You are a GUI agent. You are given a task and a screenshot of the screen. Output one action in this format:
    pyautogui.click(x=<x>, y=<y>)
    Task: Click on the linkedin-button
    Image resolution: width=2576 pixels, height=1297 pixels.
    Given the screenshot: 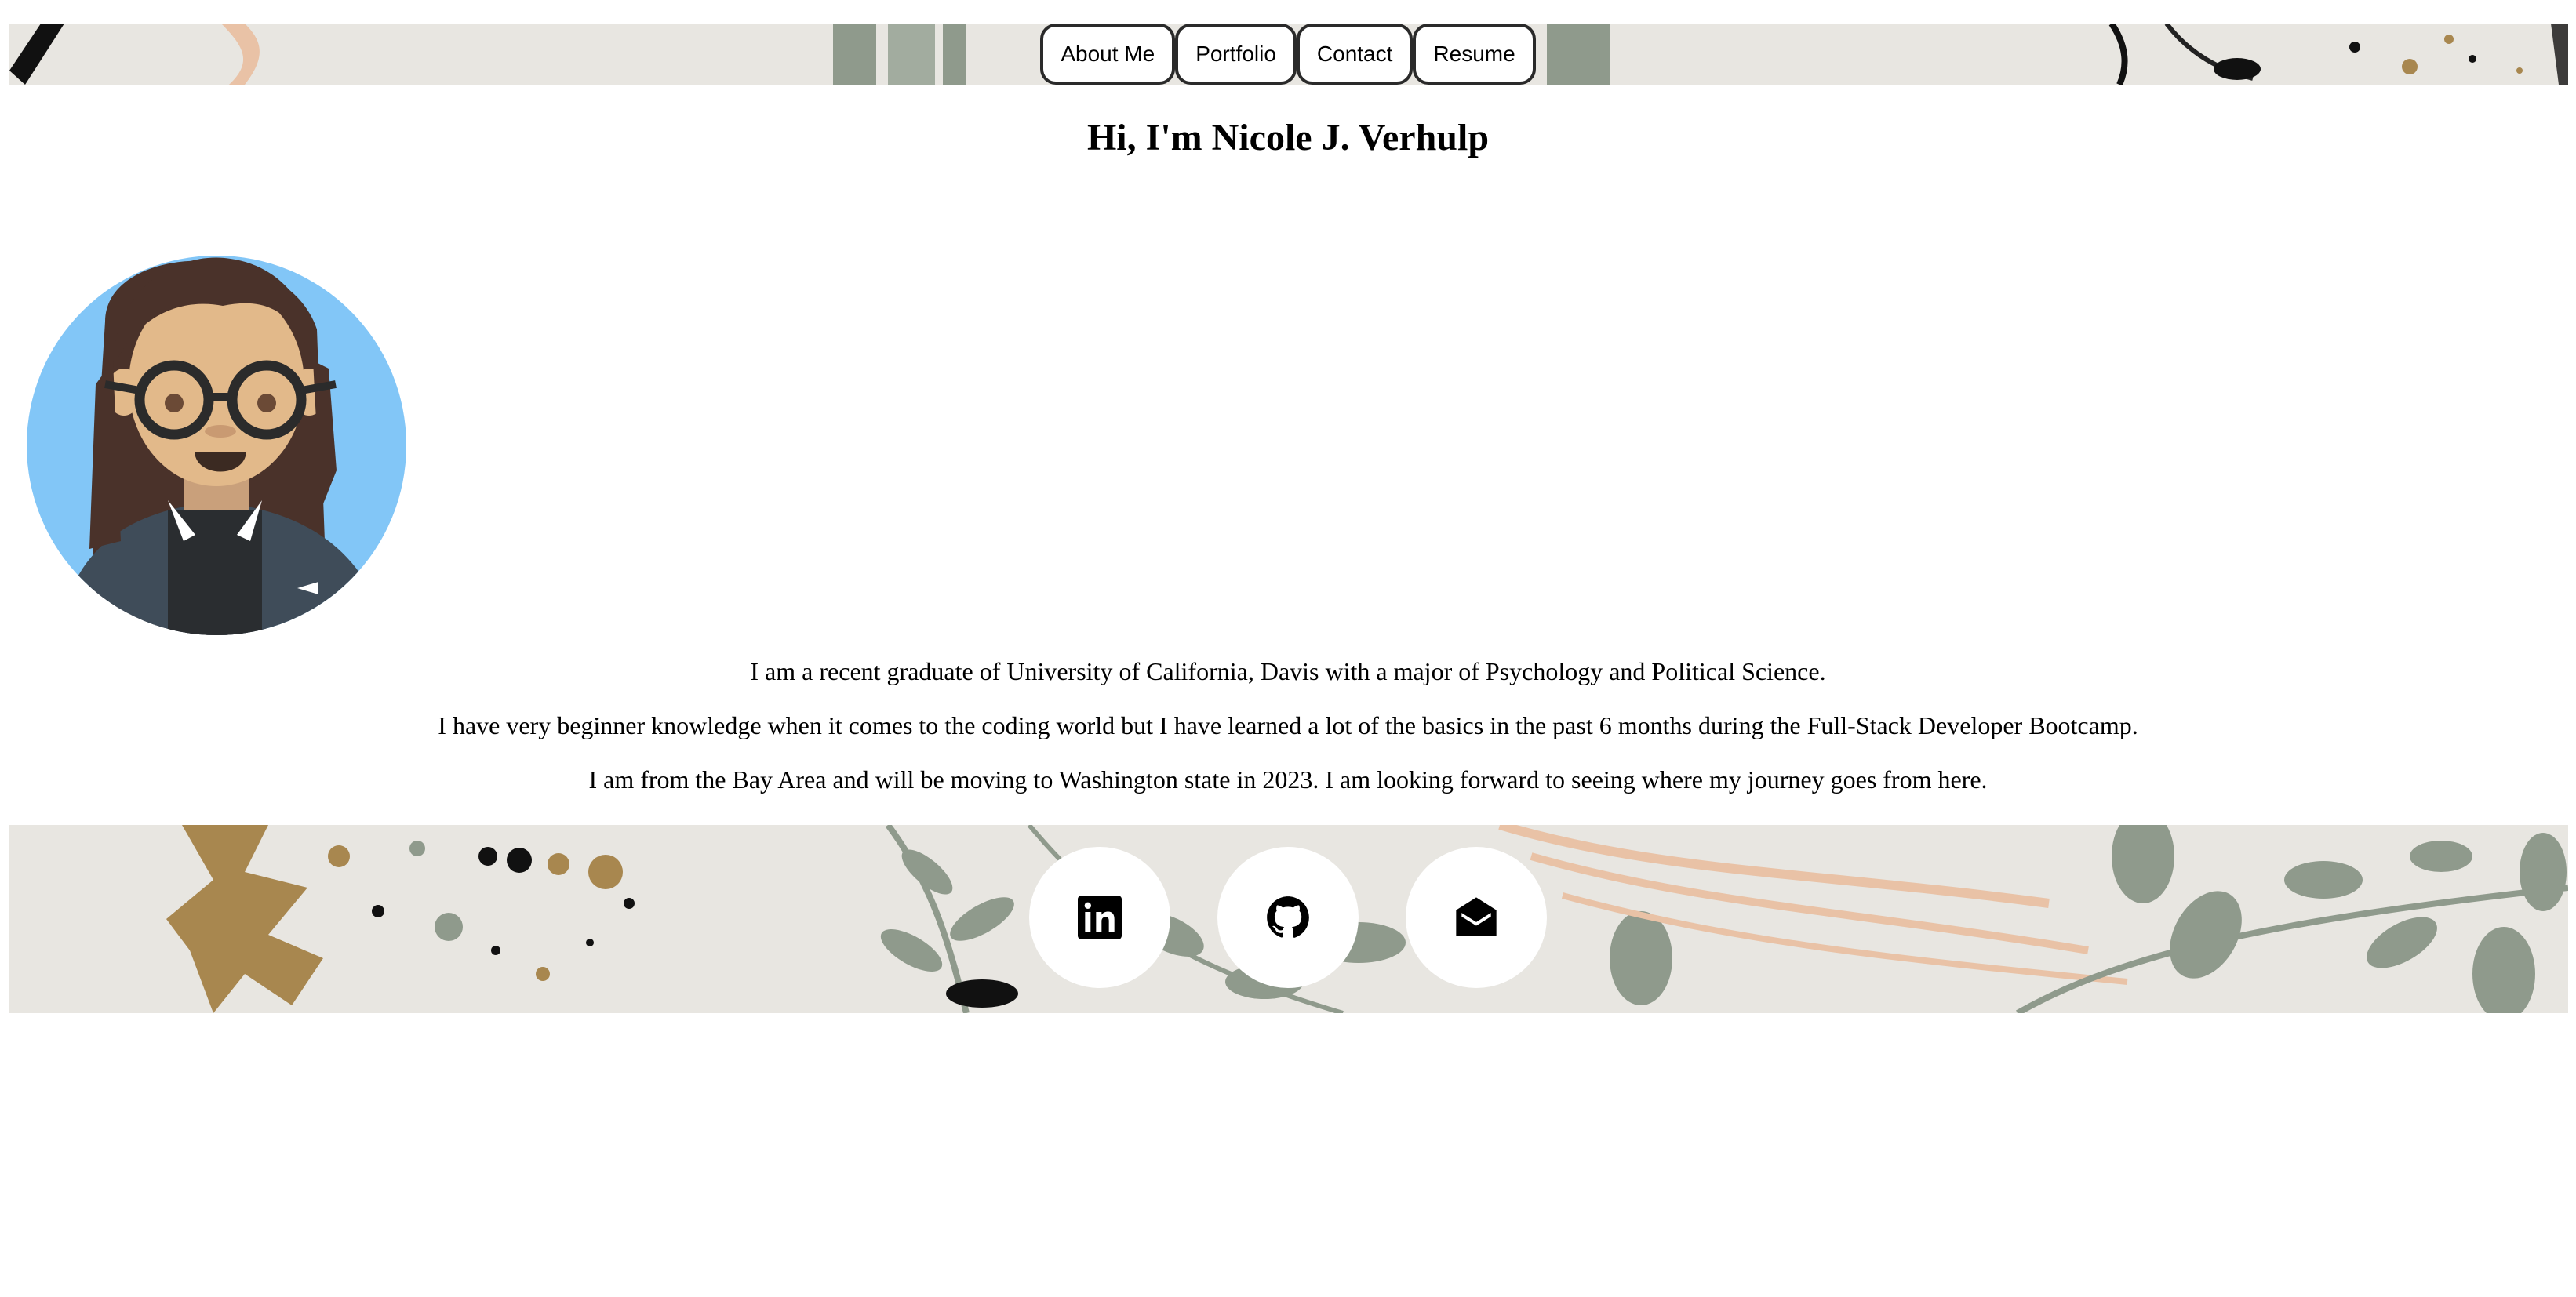 What is the action you would take?
    pyautogui.click(x=1099, y=917)
    